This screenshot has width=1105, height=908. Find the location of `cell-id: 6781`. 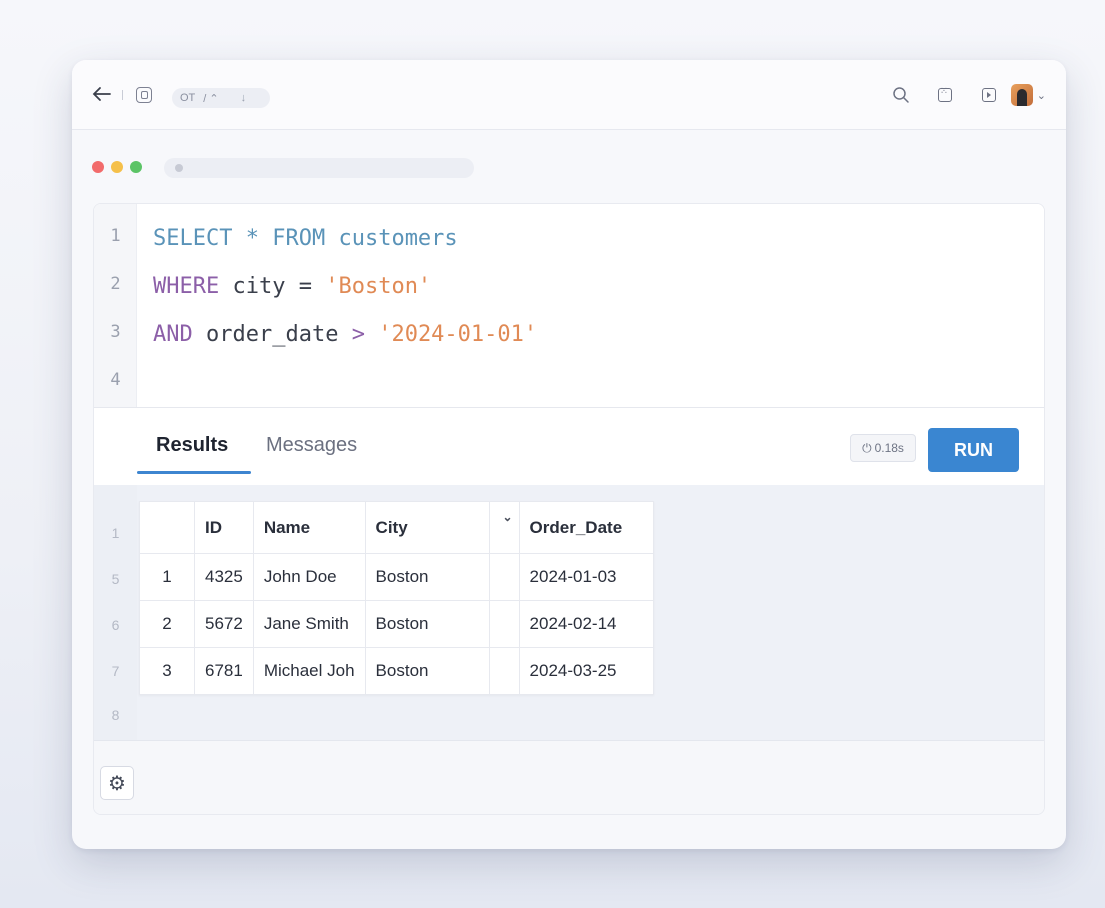

cell-id: 6781 is located at coordinates (224, 671).